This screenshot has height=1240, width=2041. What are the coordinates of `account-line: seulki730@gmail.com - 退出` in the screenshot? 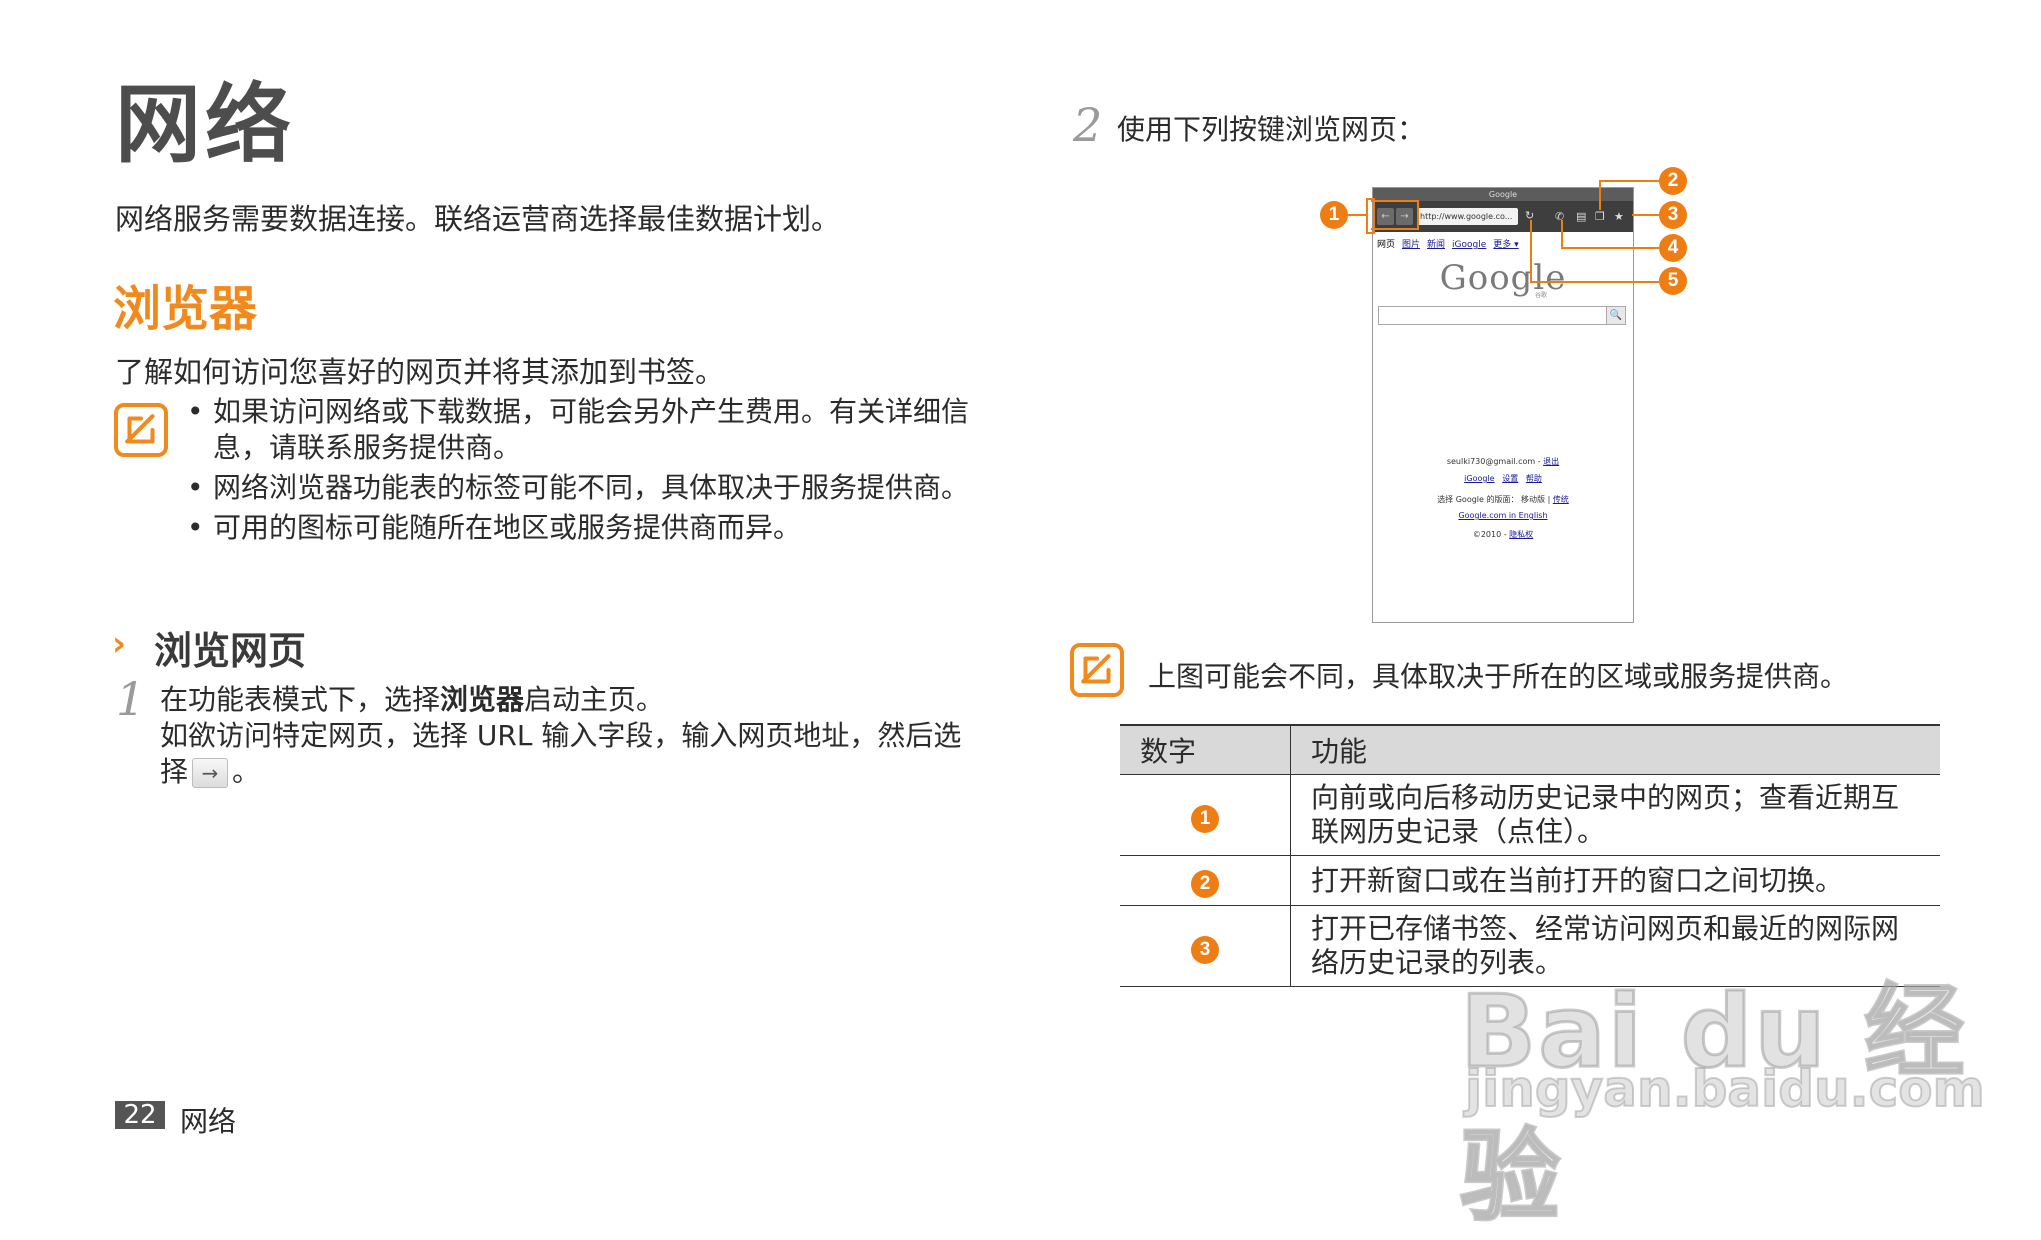 It's located at (1503, 461).